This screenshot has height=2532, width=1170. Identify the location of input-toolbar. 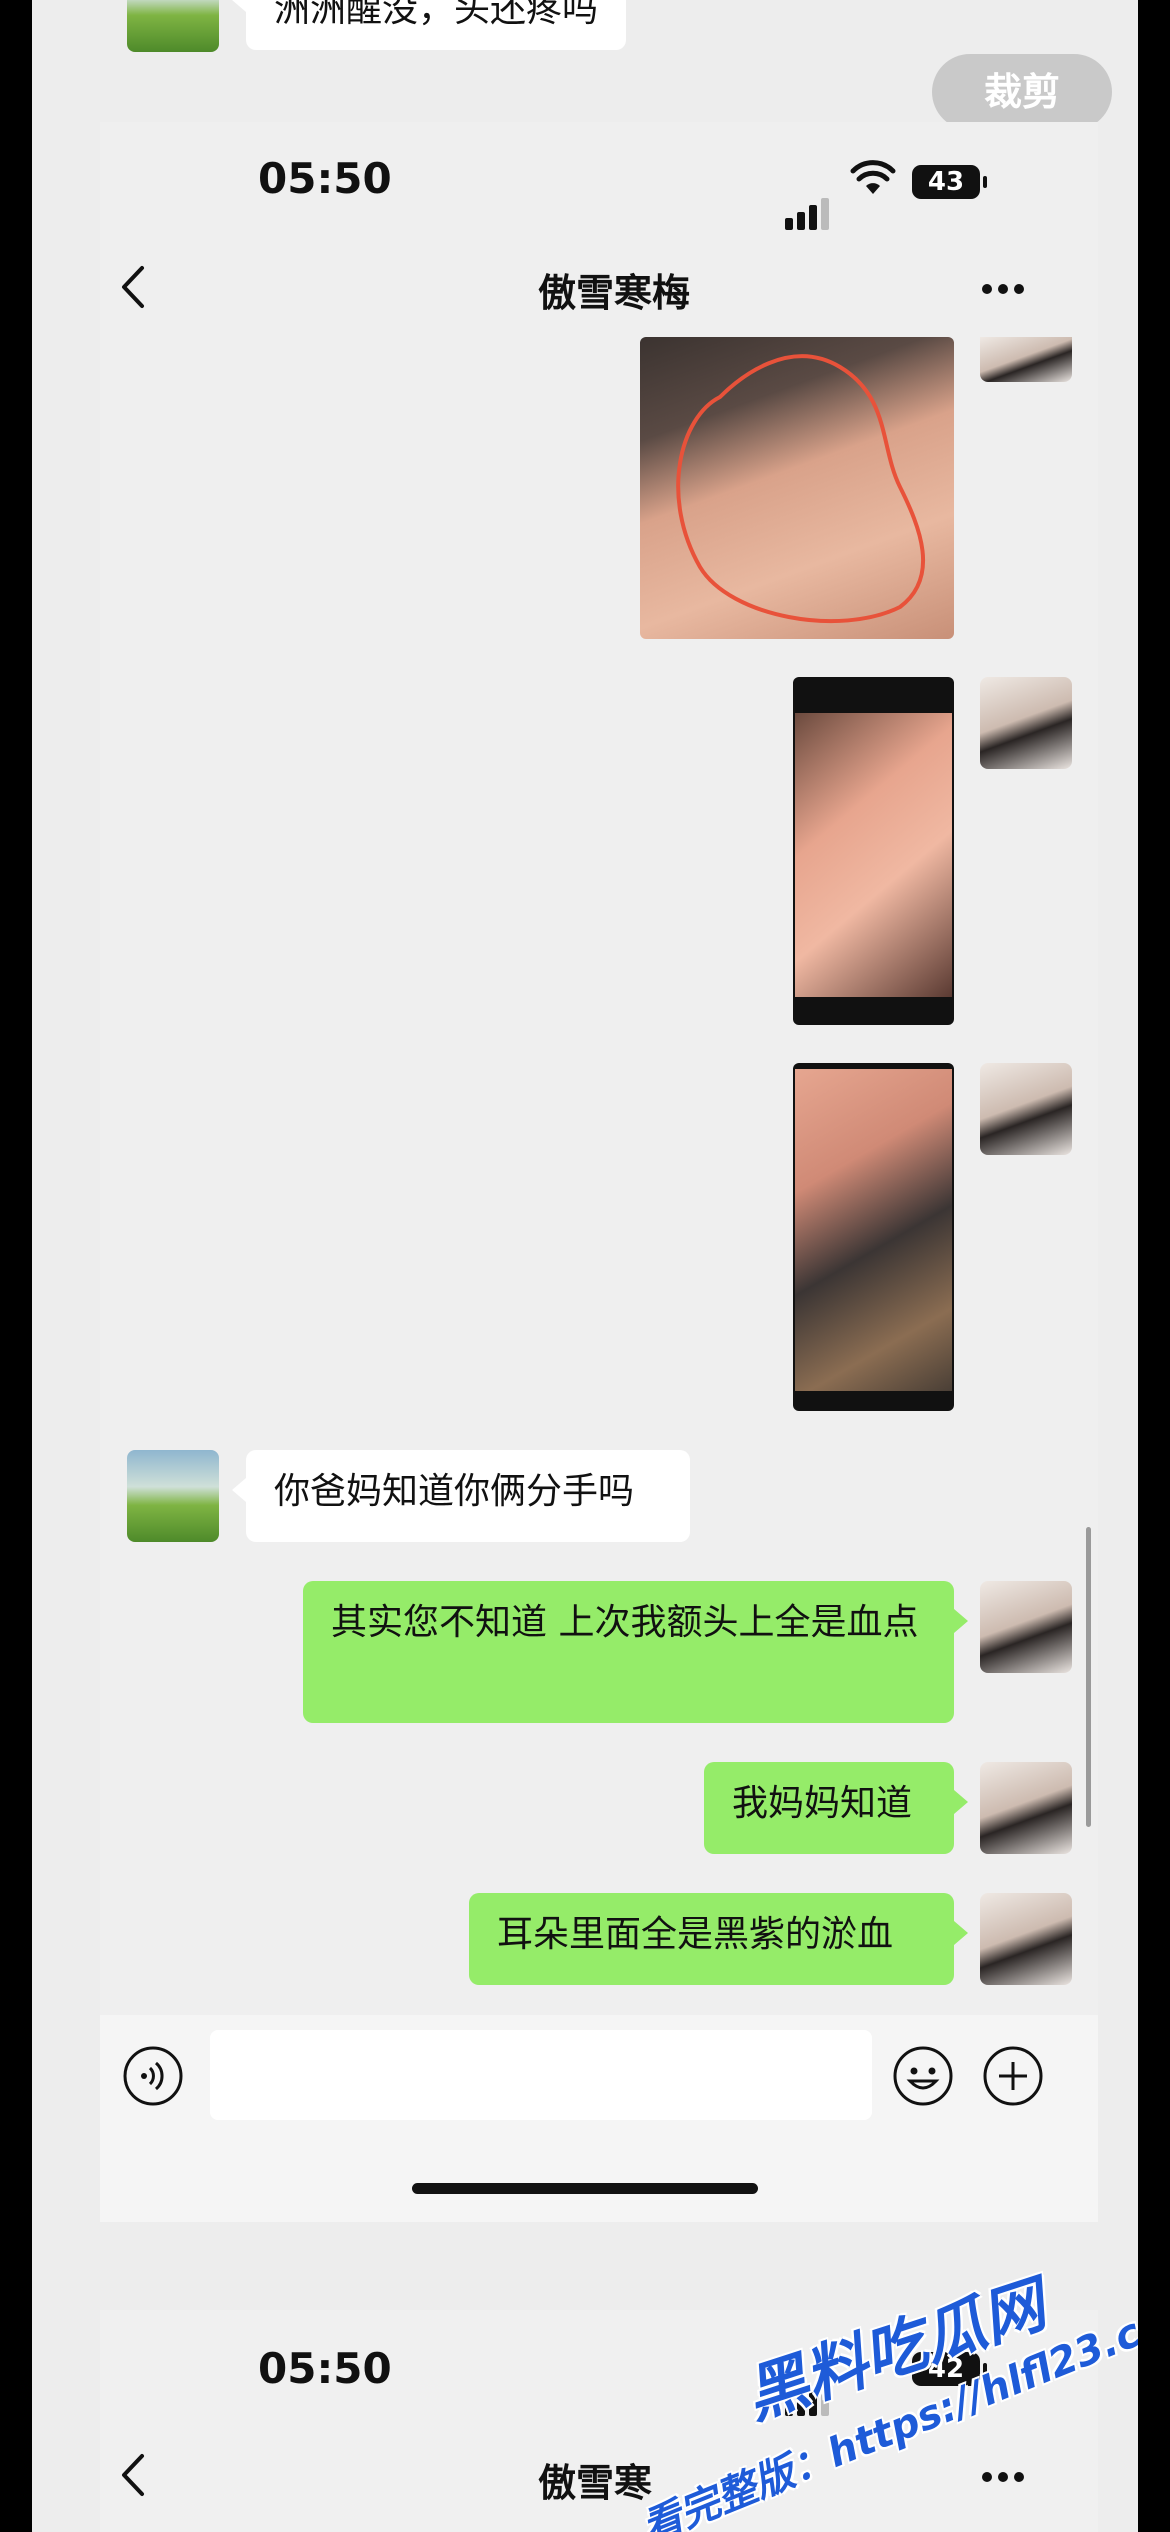
(599, 2118).